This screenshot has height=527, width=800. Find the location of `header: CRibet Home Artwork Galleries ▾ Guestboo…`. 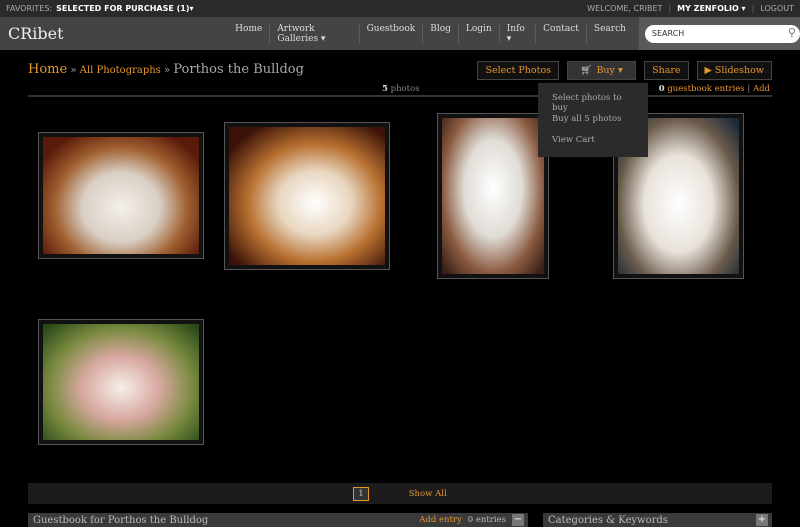

header: CRibet Home Artwork Galleries ▾ Guestboo… is located at coordinates (400, 33).